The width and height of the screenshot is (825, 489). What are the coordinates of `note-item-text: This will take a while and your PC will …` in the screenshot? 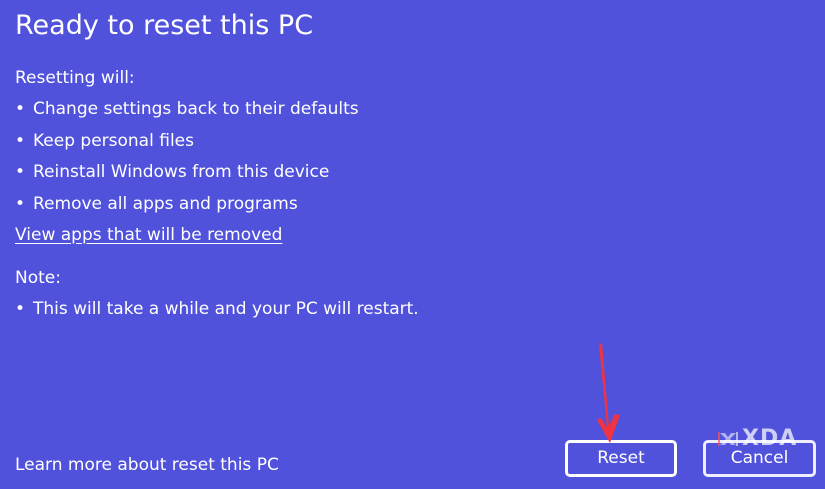 It's located at (226, 309).